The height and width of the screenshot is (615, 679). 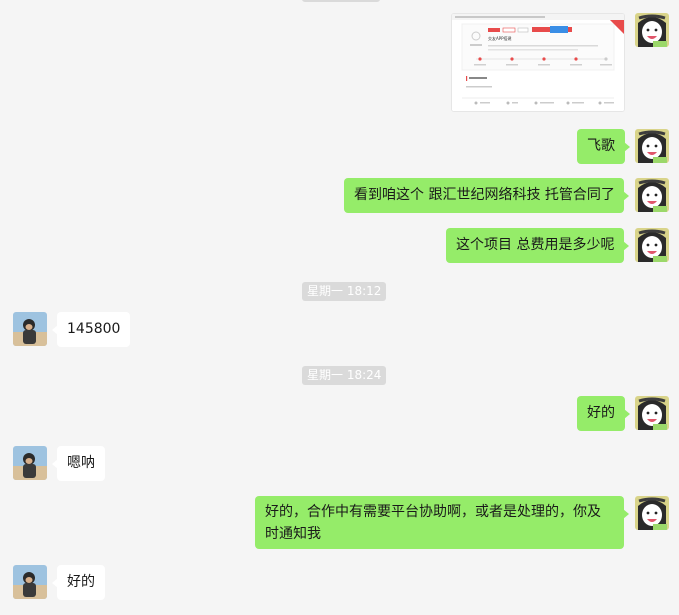 What do you see at coordinates (344, 375) in the screenshot?
I see `timestamp: 星期一 18:24` at bounding box center [344, 375].